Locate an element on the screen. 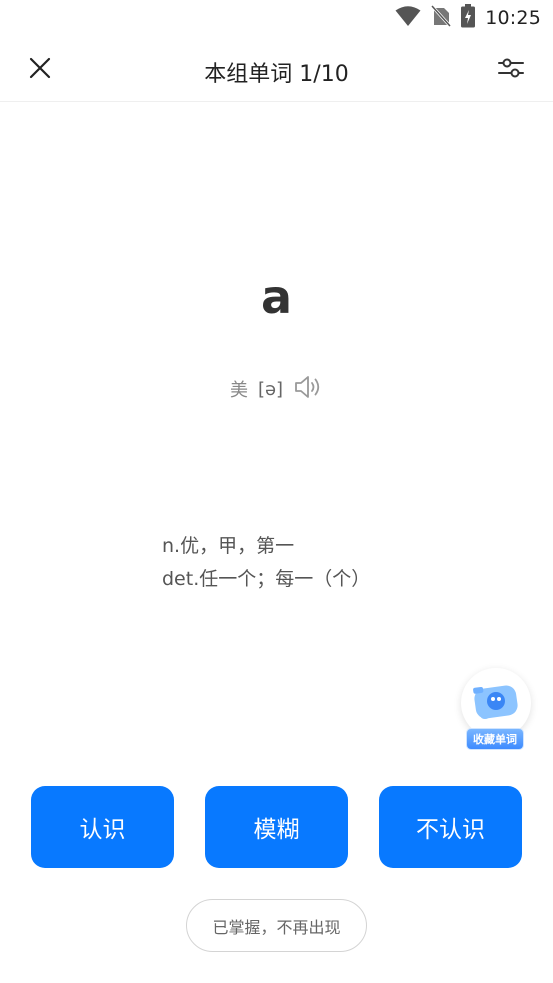 This screenshot has width=553, height=983. favorite-word-button: 收藏单词 is located at coordinates (496, 712).